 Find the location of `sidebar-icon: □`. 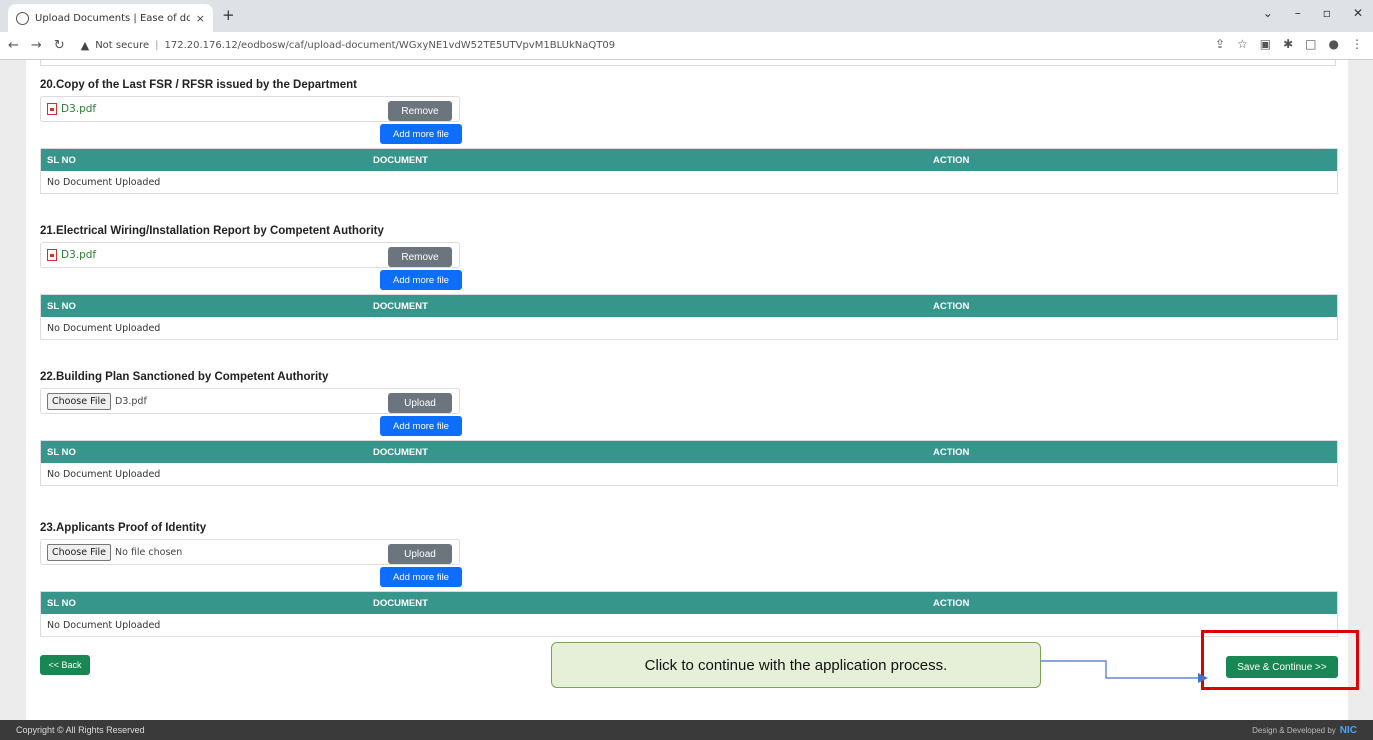

sidebar-icon: □ is located at coordinates (1310, 44).